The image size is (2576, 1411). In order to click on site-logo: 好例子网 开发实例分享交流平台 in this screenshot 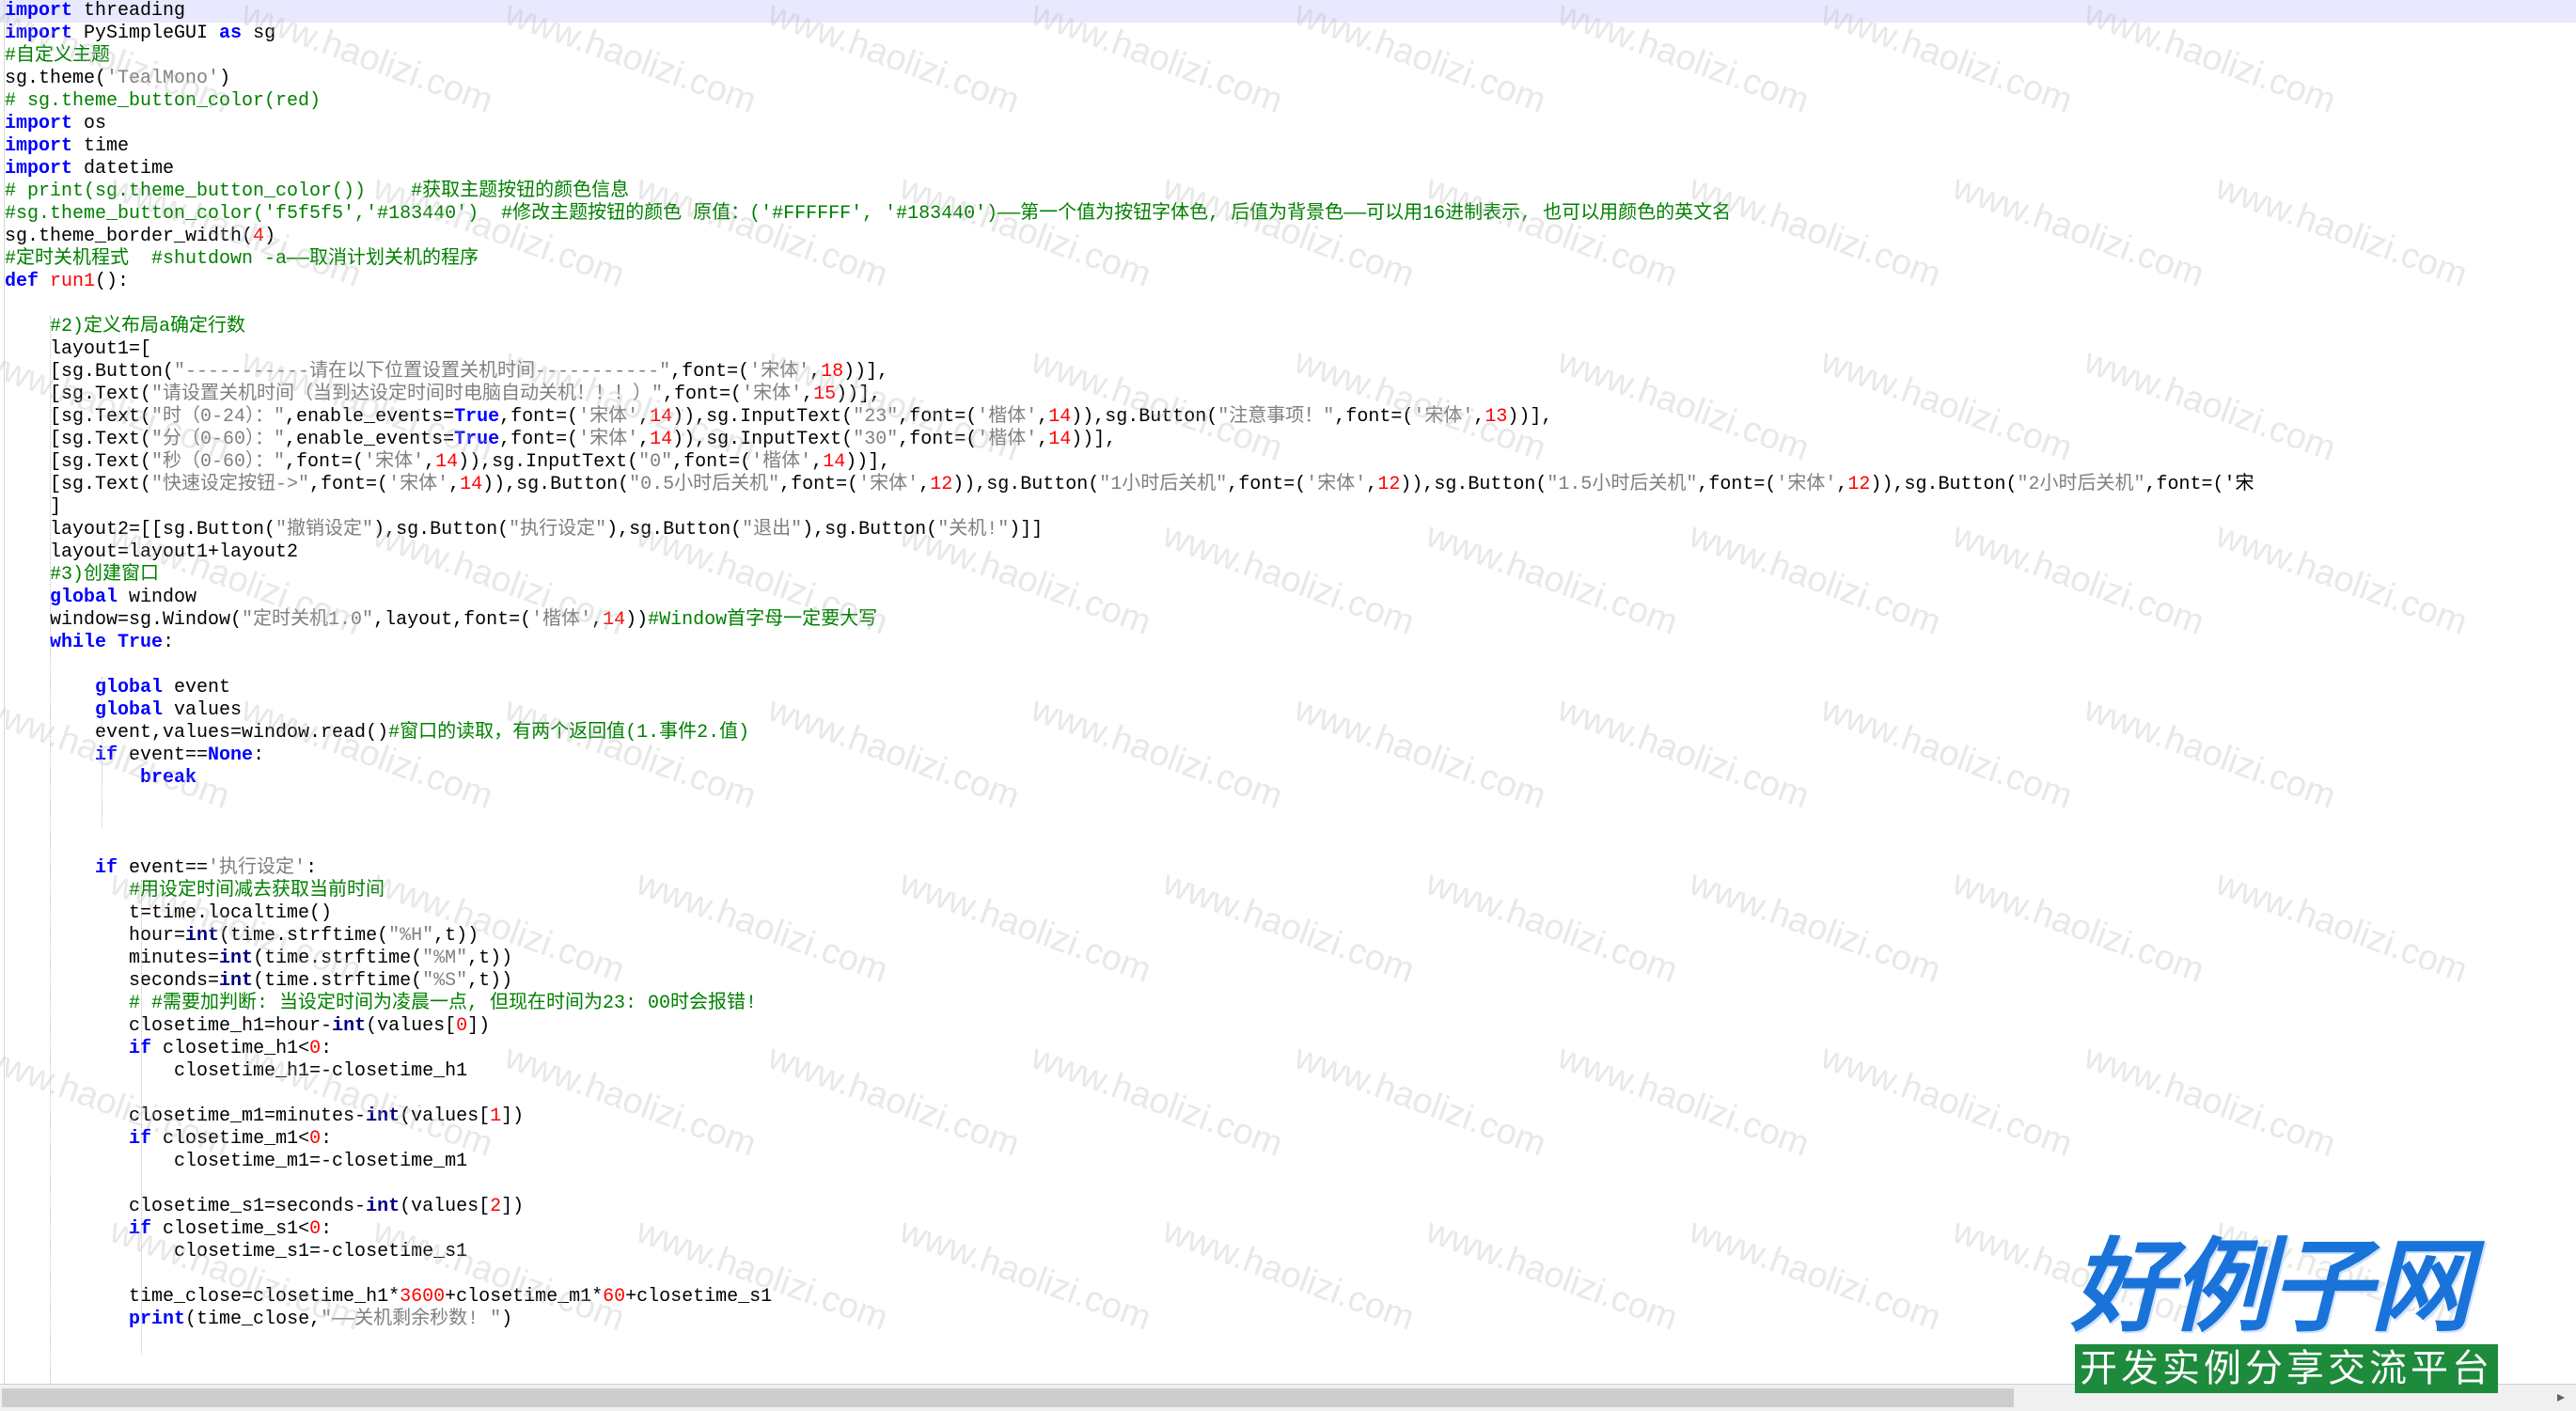, I will do `click(2290, 1316)`.